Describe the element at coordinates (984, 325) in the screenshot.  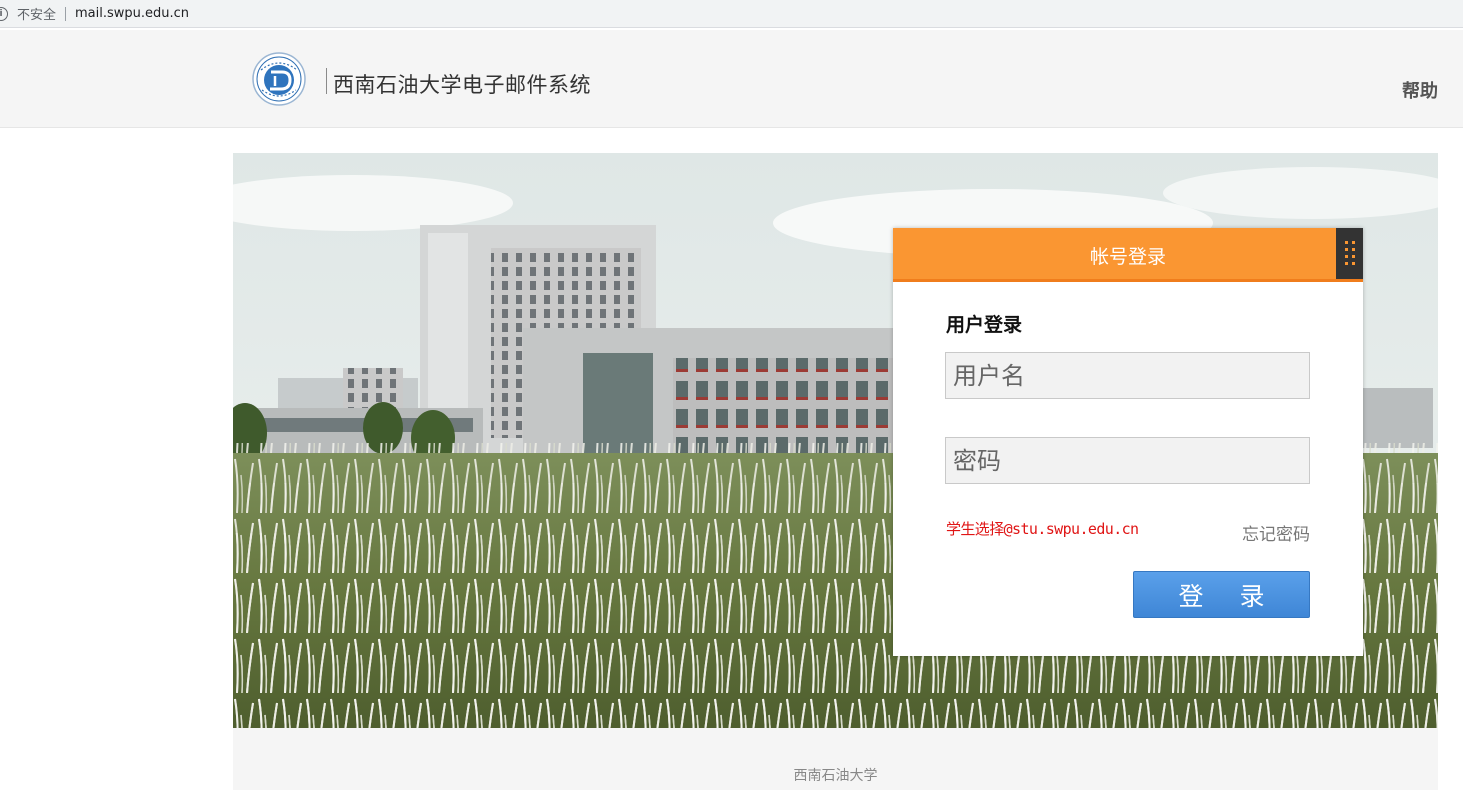
I see `login-subtitle: 用户登录` at that location.